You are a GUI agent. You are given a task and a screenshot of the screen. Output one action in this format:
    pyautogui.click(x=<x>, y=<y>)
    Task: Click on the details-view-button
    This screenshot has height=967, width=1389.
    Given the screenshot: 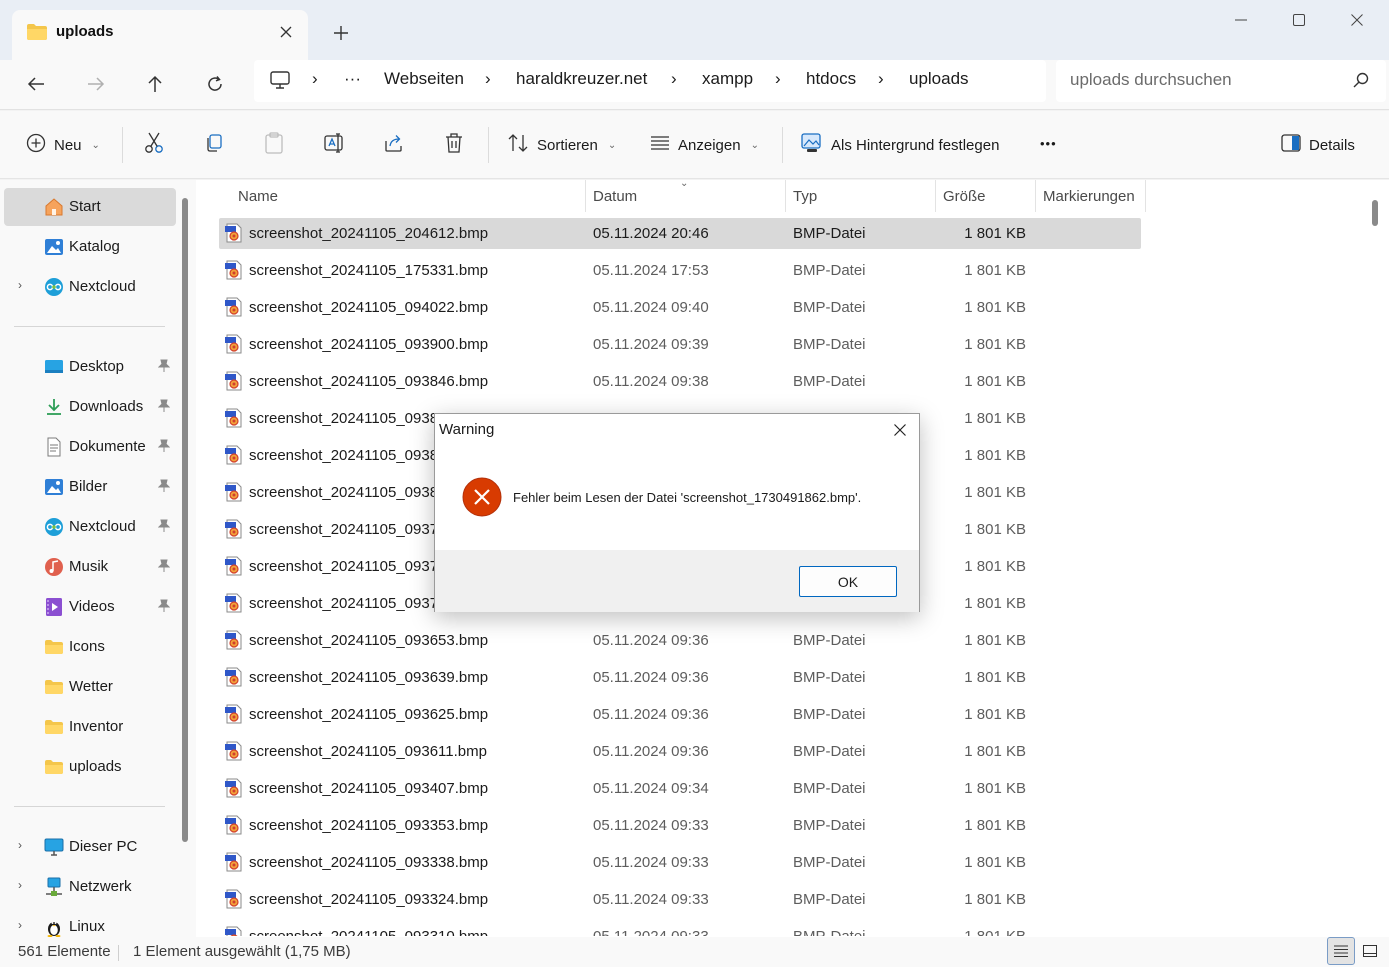 What is the action you would take?
    pyautogui.click(x=1341, y=951)
    